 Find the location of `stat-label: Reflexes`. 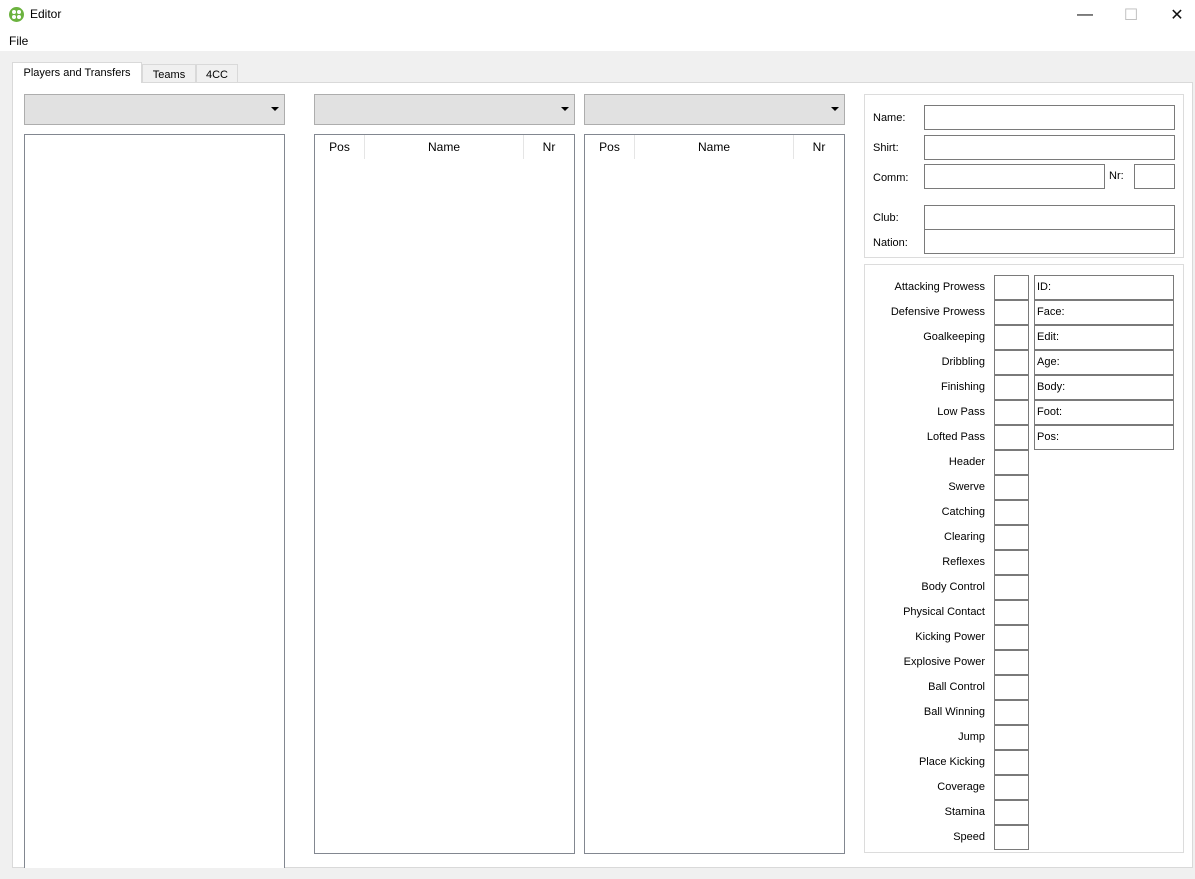

stat-label: Reflexes is located at coordinates (963, 562).